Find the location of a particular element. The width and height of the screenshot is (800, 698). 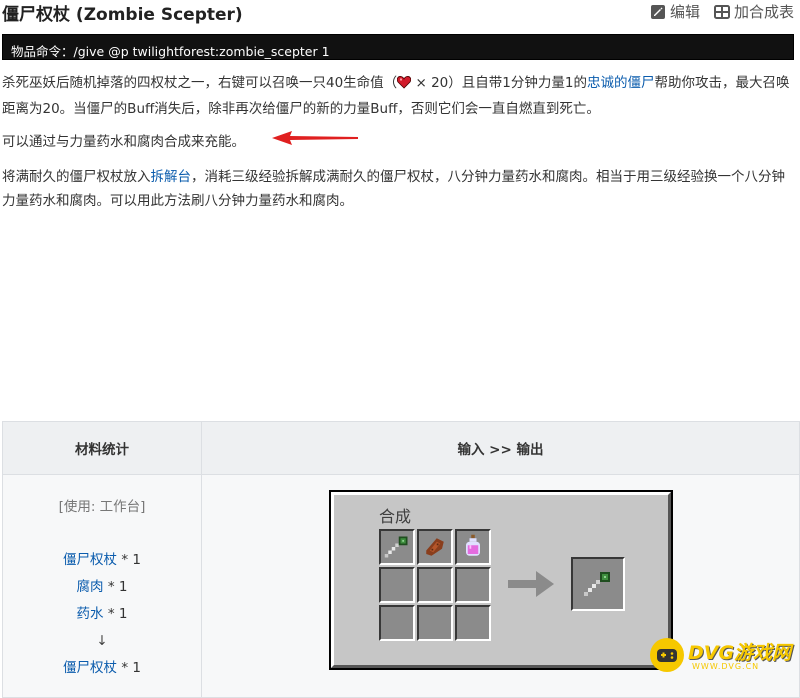

heart-count: × 20 is located at coordinates (432, 83).